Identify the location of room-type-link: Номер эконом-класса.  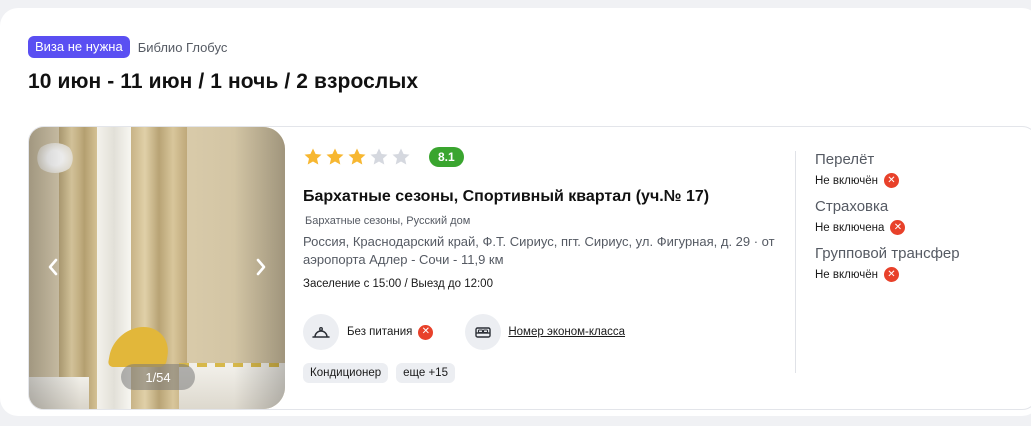
(566, 332).